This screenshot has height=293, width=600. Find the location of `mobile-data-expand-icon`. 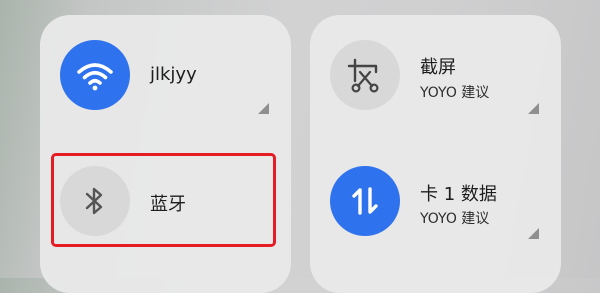

mobile-data-expand-icon is located at coordinates (533, 233).